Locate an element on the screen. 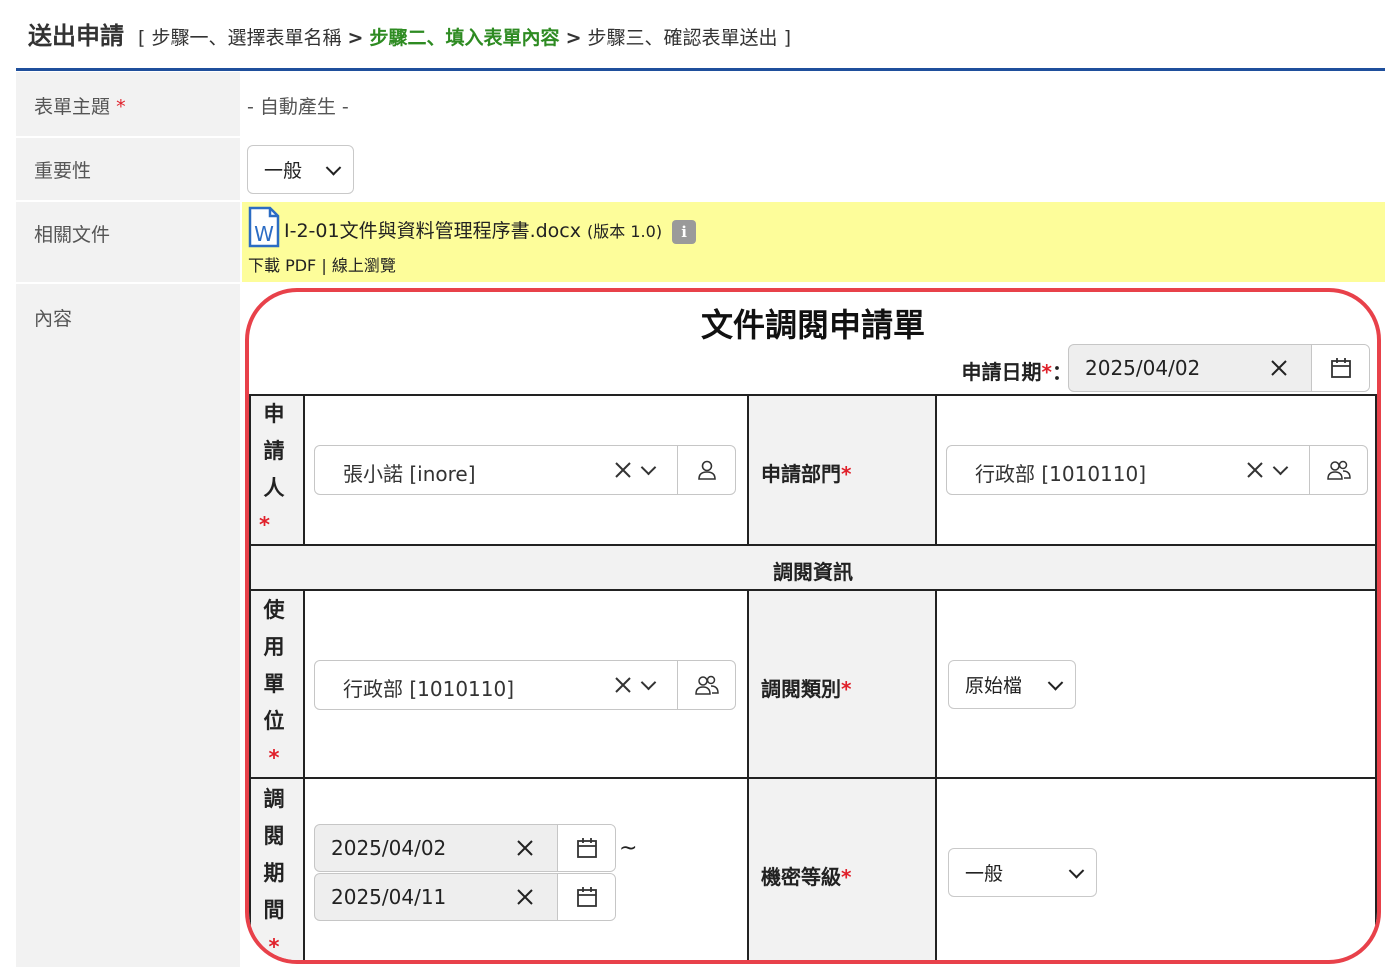 This screenshot has height=967, width=1400. period-label-char: 期 is located at coordinates (274, 873).